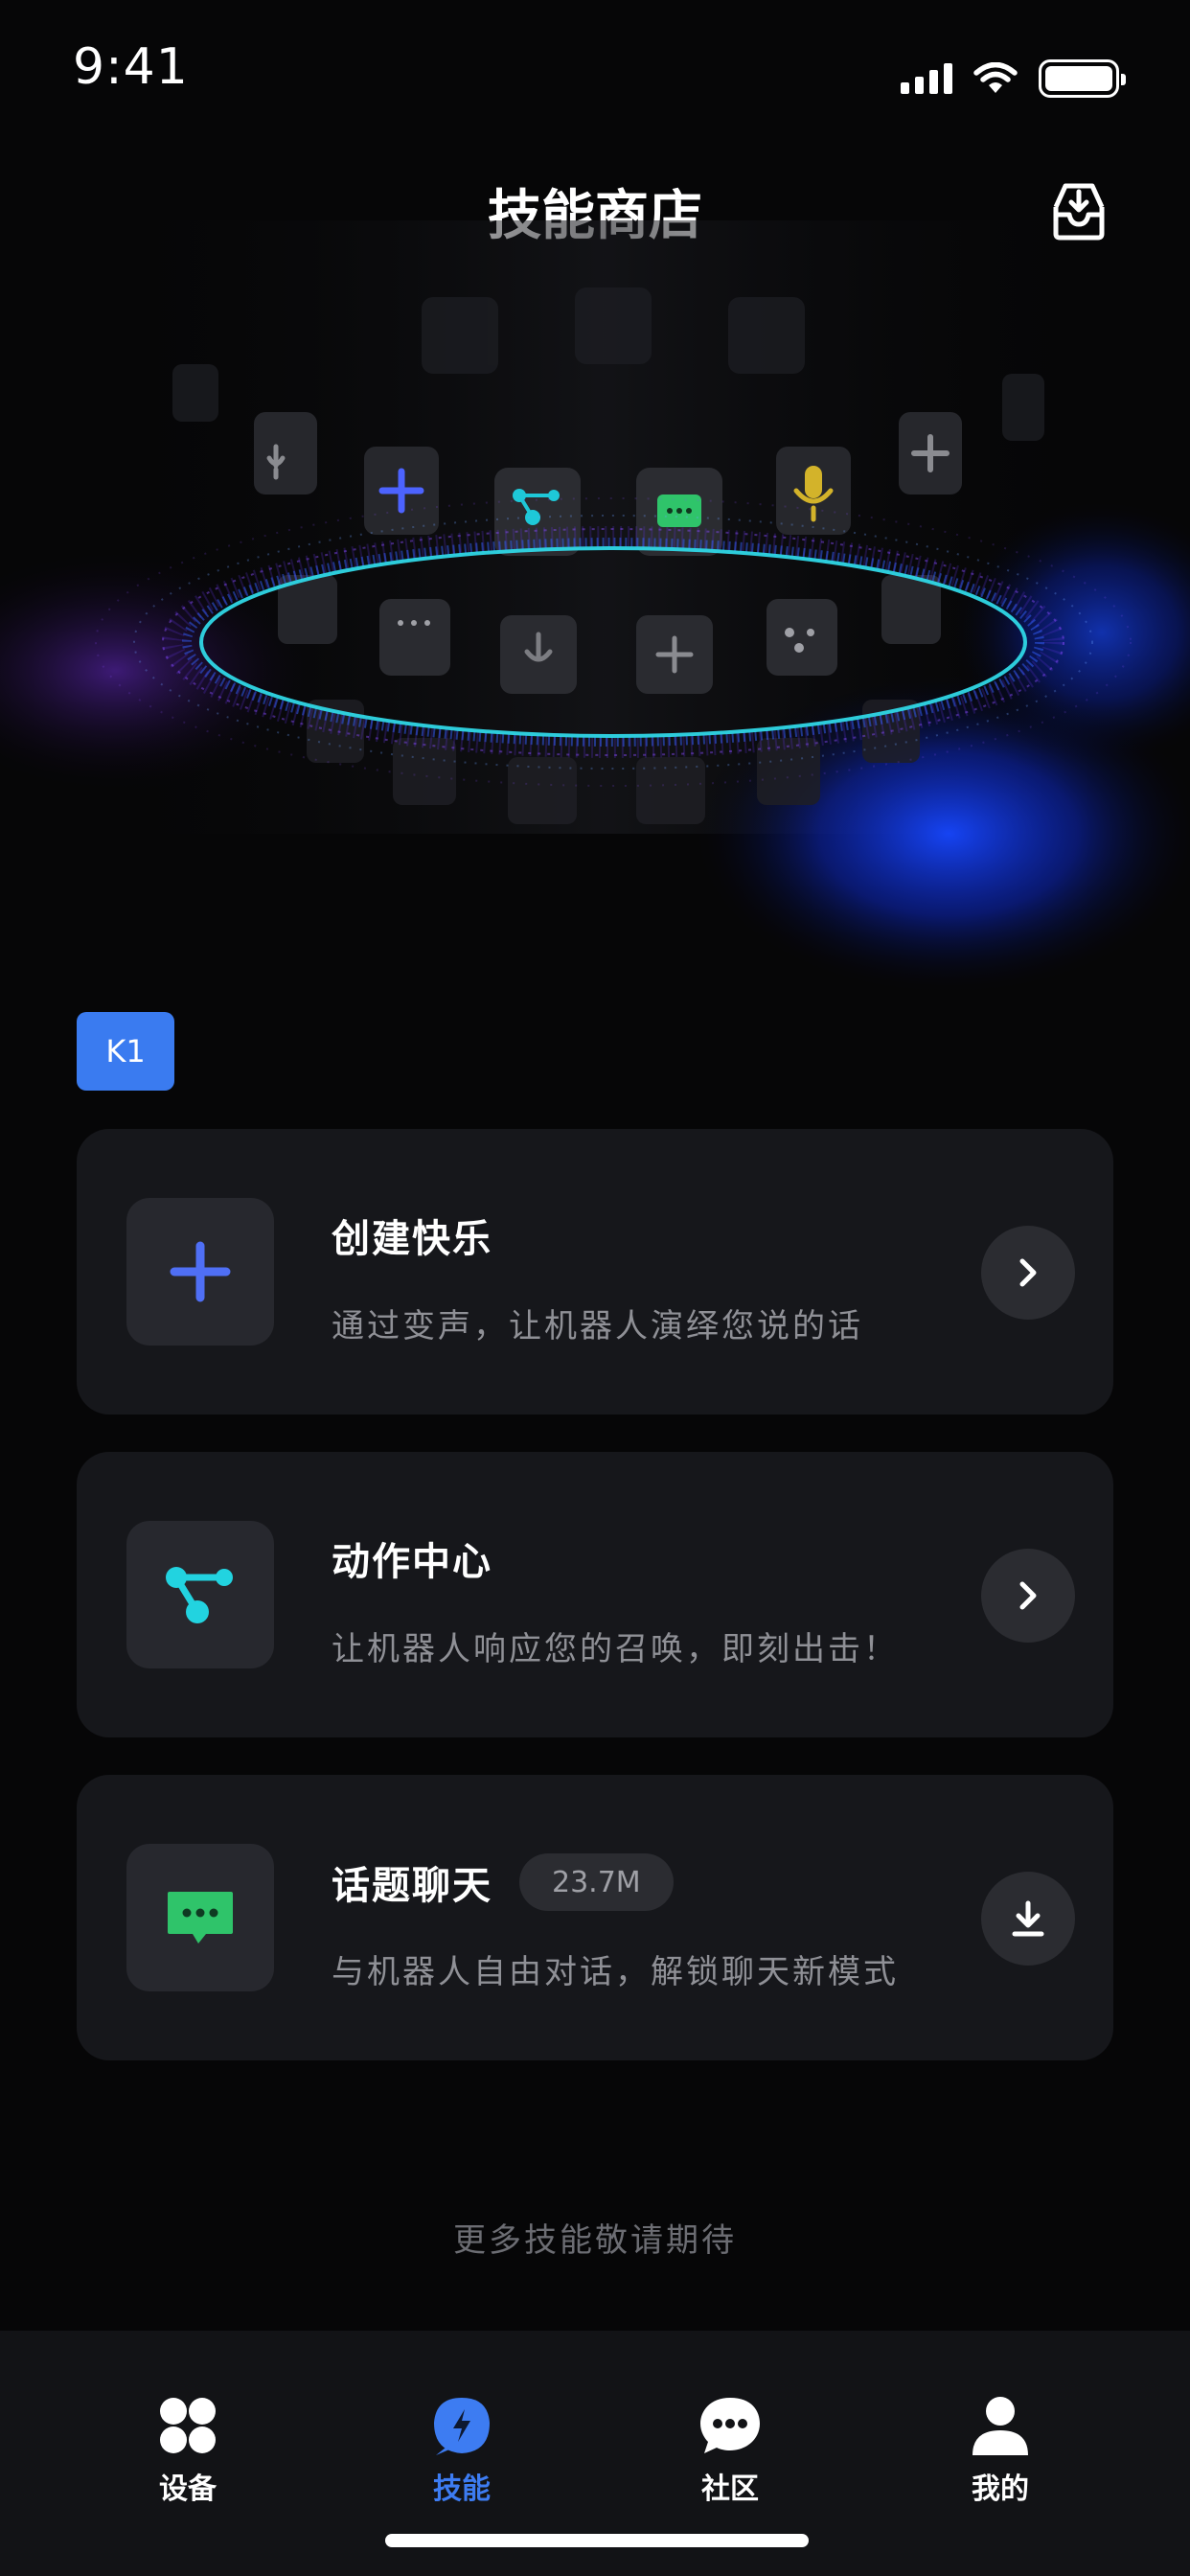 This screenshot has height=2576, width=1190. What do you see at coordinates (131, 67) in the screenshot?
I see `status-time: 9:41` at bounding box center [131, 67].